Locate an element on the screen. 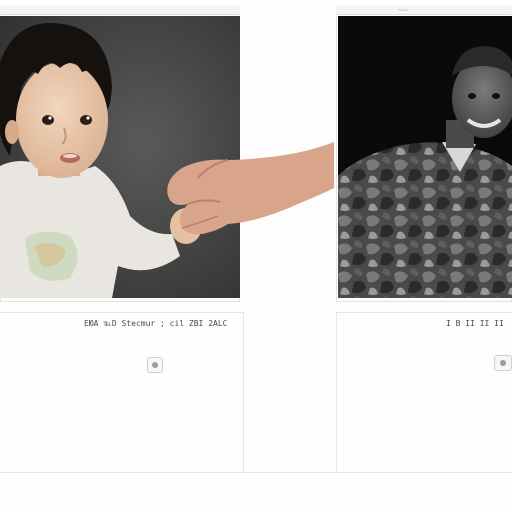 This screenshot has height=512, width=512. right-photo-control-button is located at coordinates (503, 363).